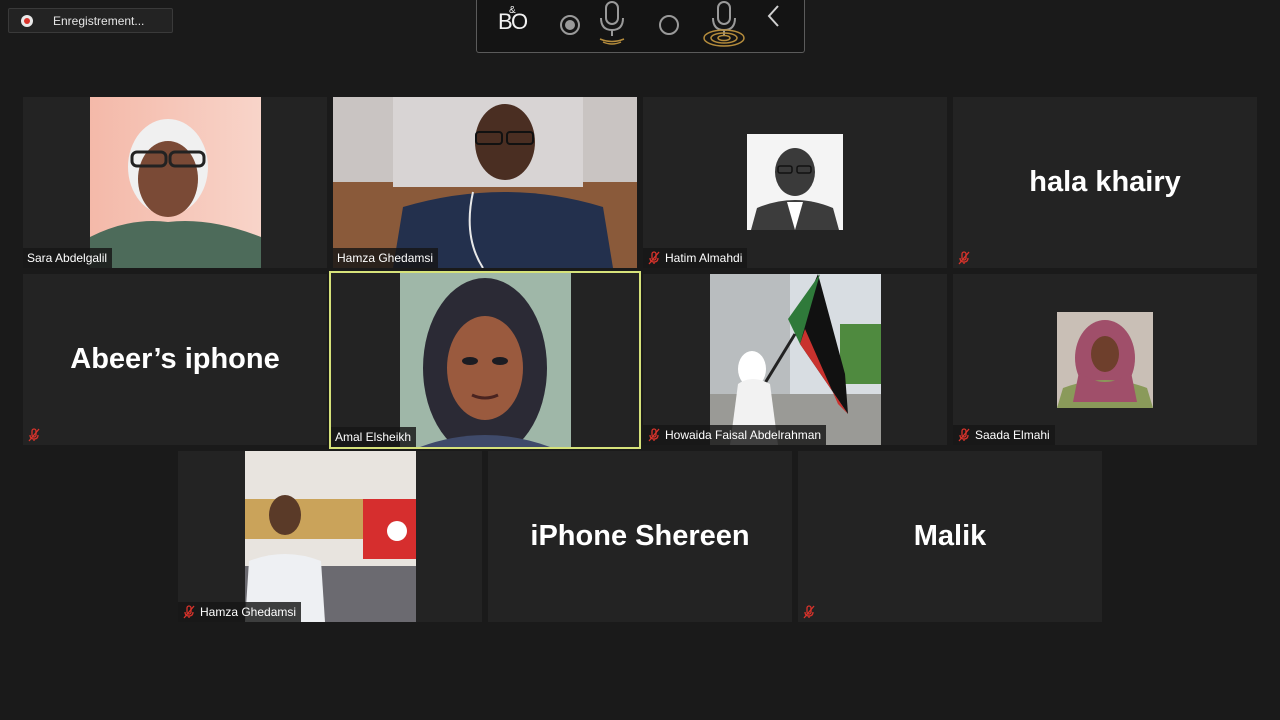 The width and height of the screenshot is (1280, 720). I want to click on participant-display-name: hala khairy, so click(1105, 182).